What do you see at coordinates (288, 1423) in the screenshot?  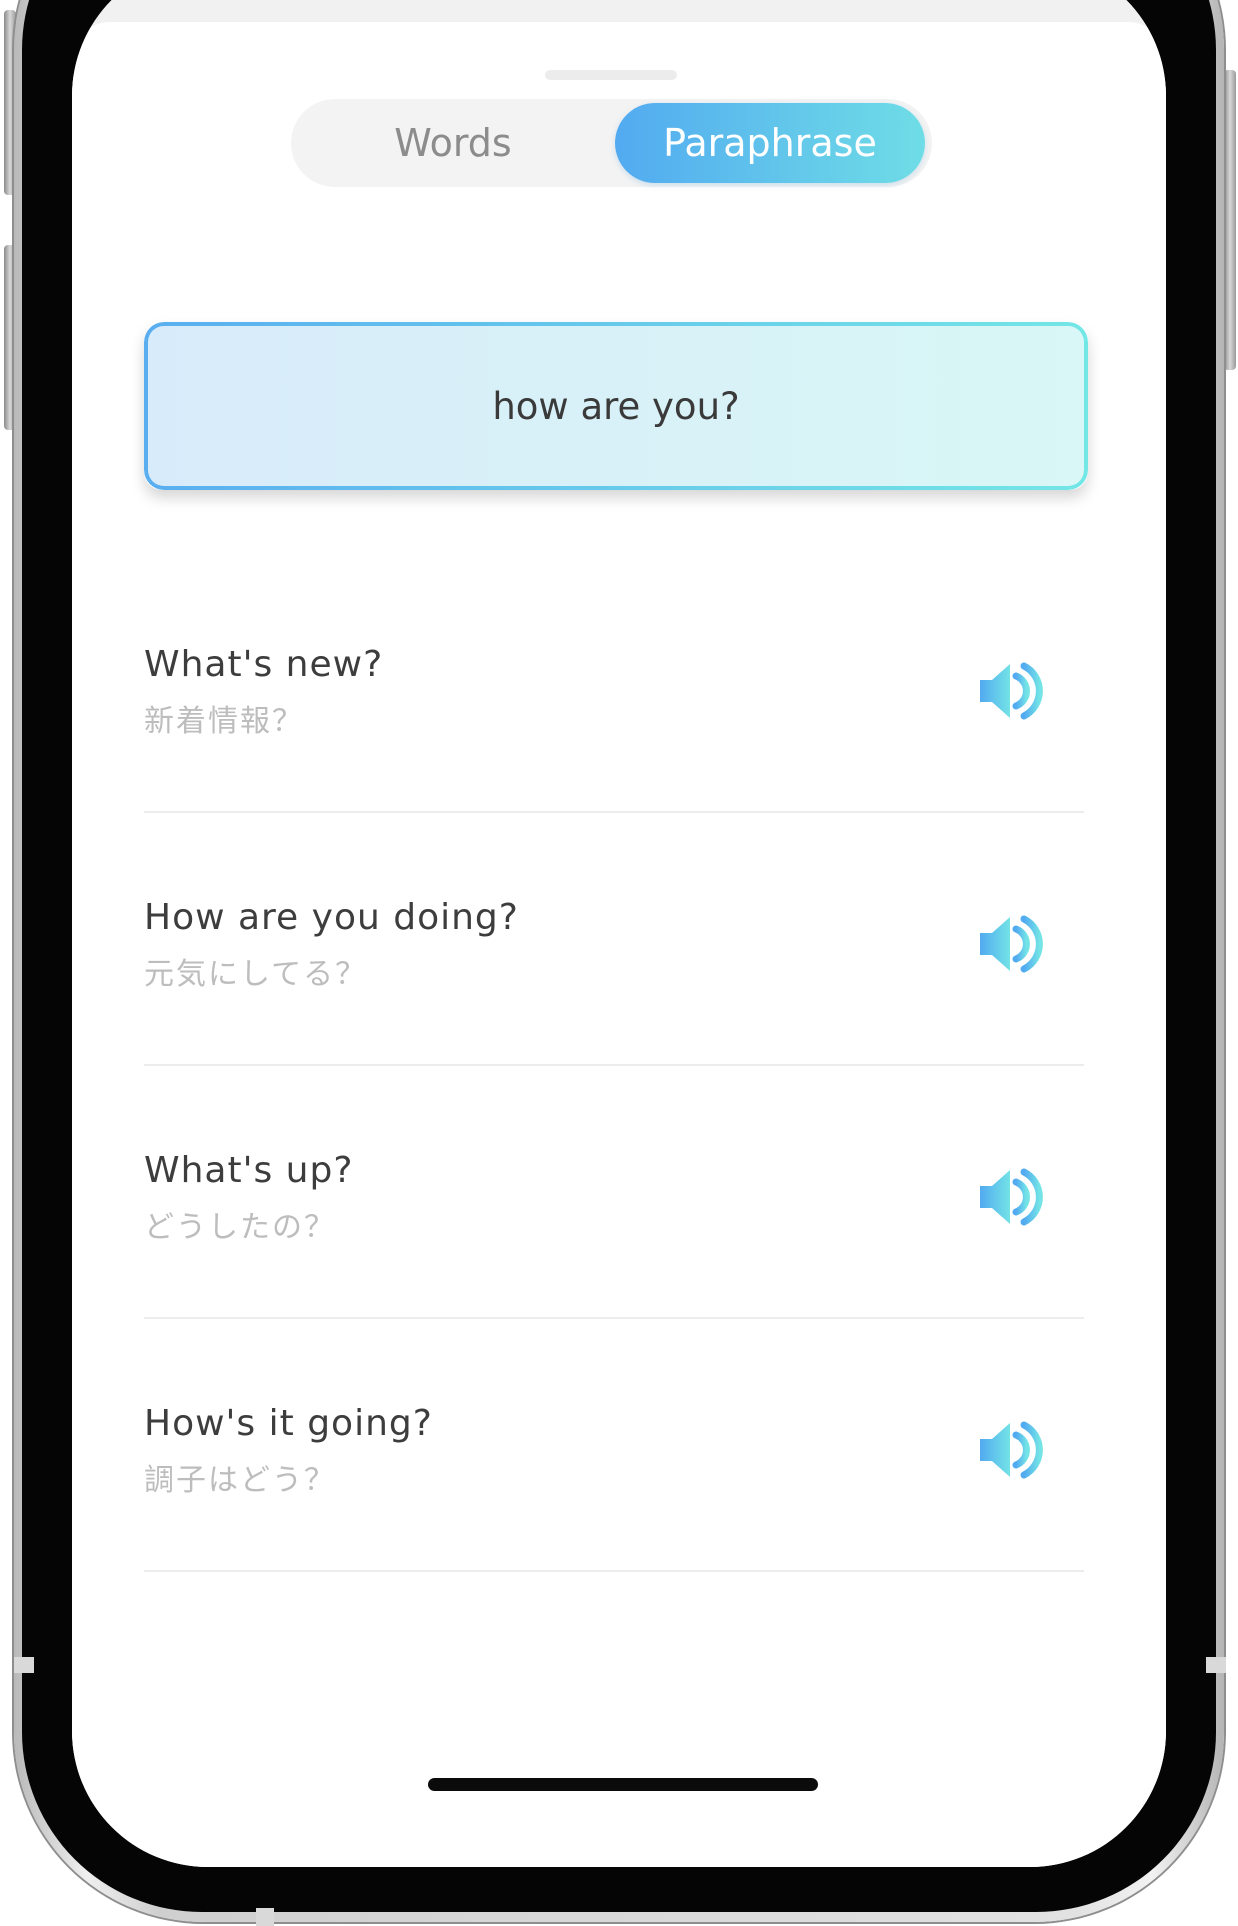 I see `paraphrase-english: How's it going?` at bounding box center [288, 1423].